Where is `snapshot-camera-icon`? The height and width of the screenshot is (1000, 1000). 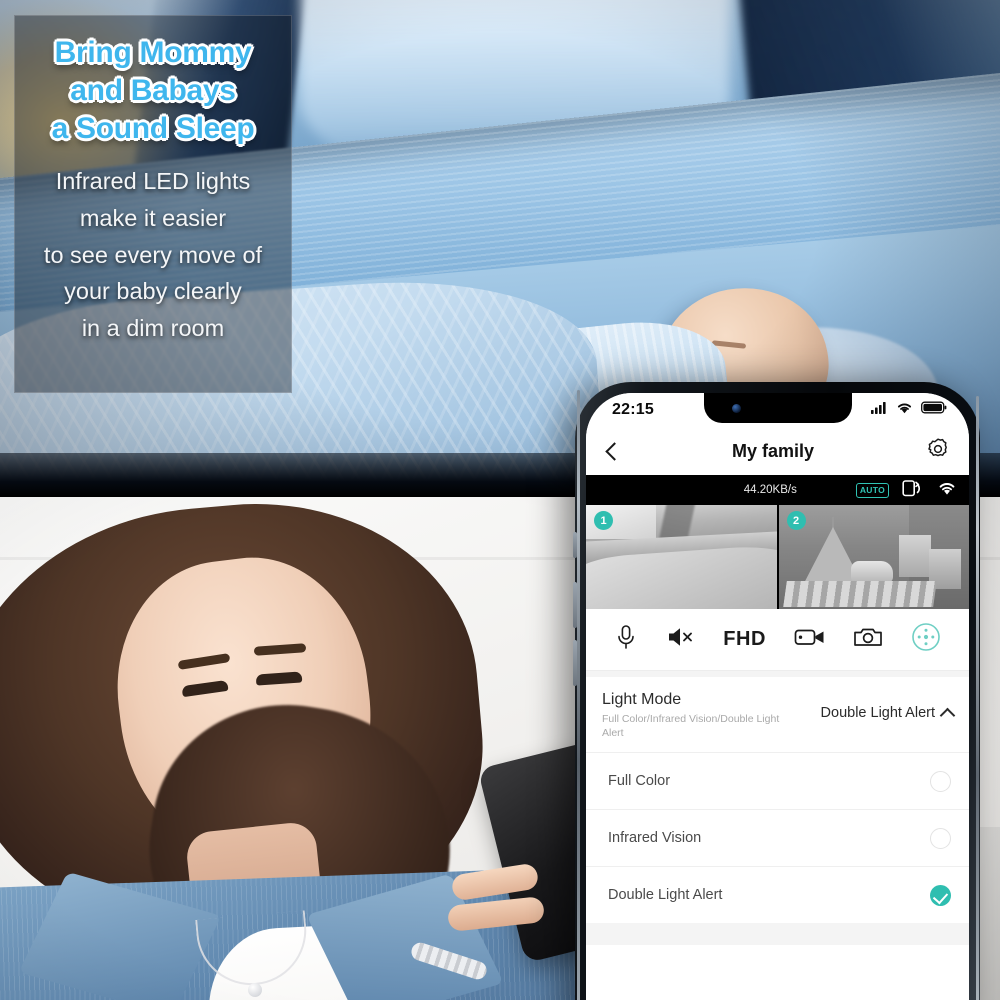 snapshot-camera-icon is located at coordinates (868, 639).